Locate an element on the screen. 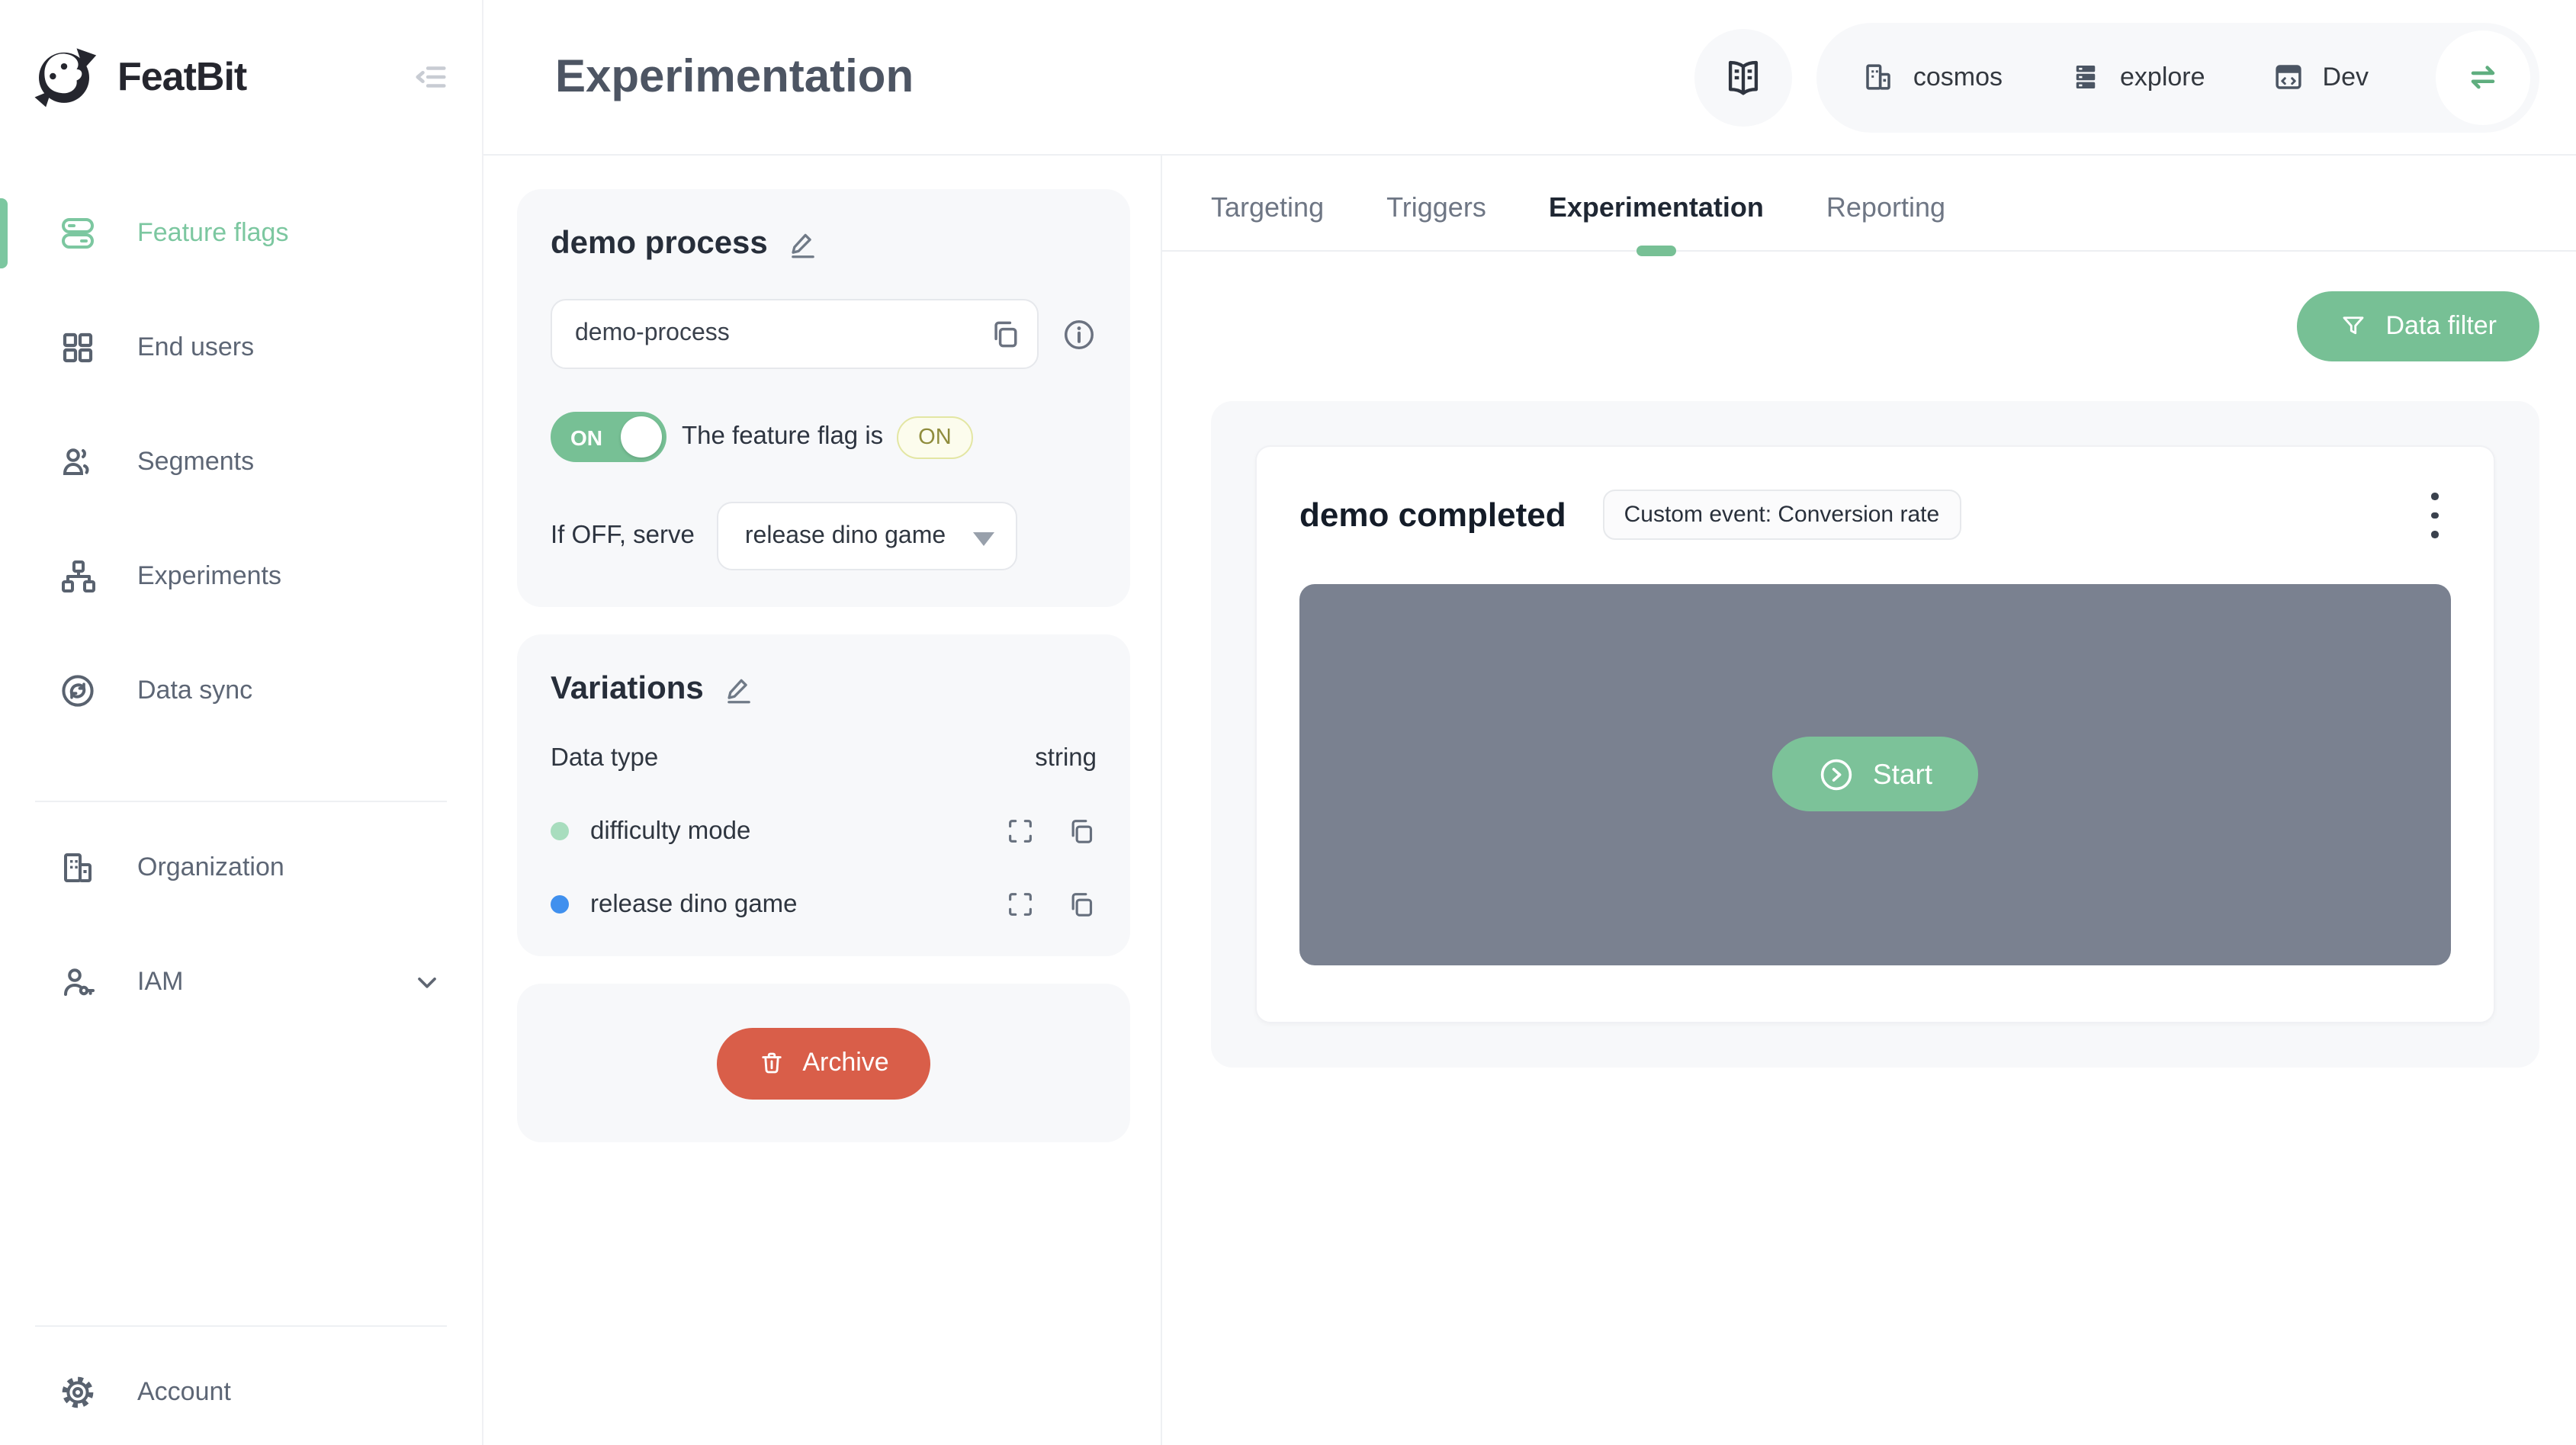 The height and width of the screenshot is (1445, 2576). page-title: Experimentation is located at coordinates (734, 76).